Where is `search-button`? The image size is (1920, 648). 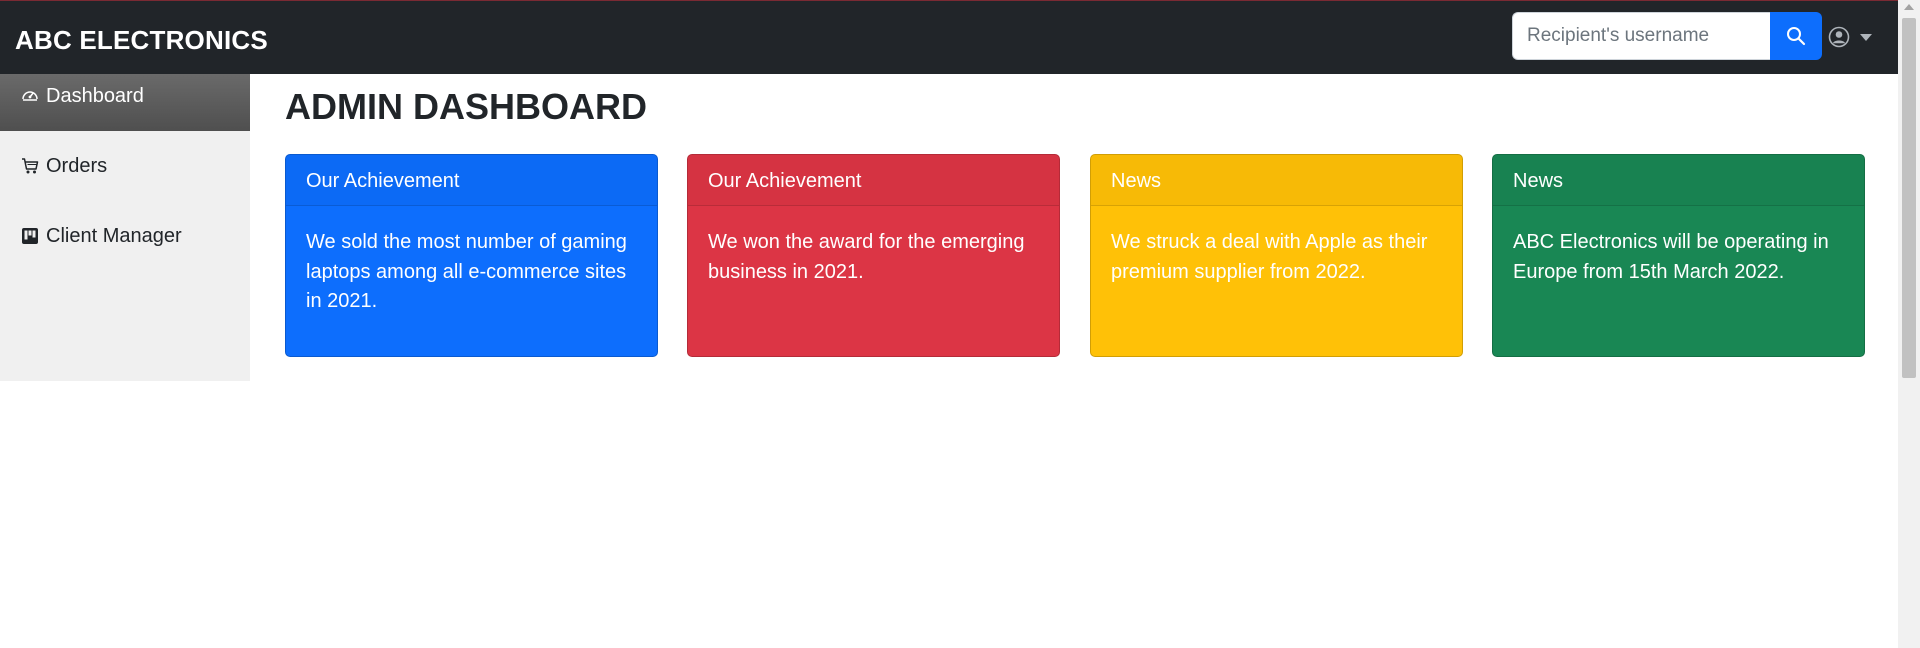 search-button is located at coordinates (1796, 36).